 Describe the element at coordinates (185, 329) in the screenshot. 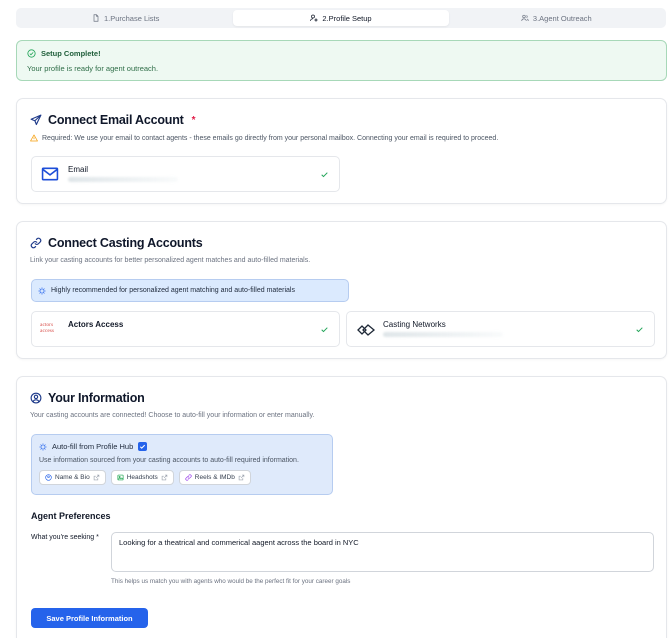

I see `actors-access-option: actors access Actors Access` at that location.